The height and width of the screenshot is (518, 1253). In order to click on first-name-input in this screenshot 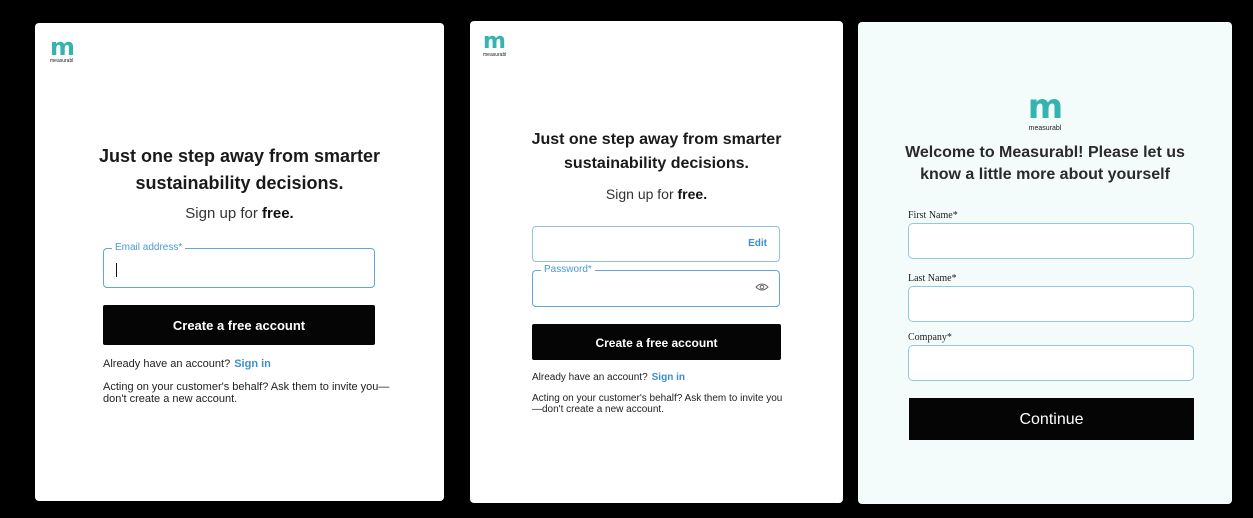, I will do `click(1051, 242)`.